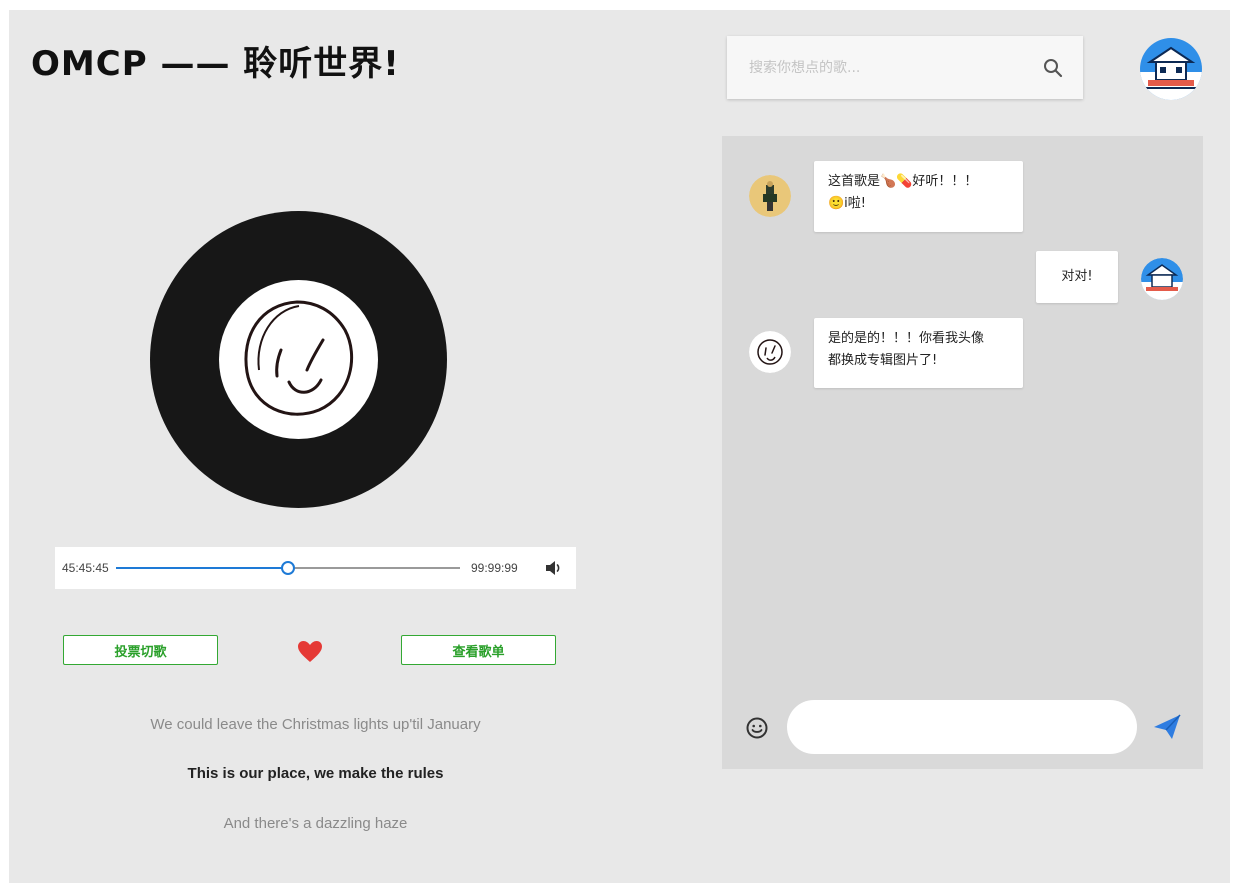  I want to click on song-search, so click(905, 67).